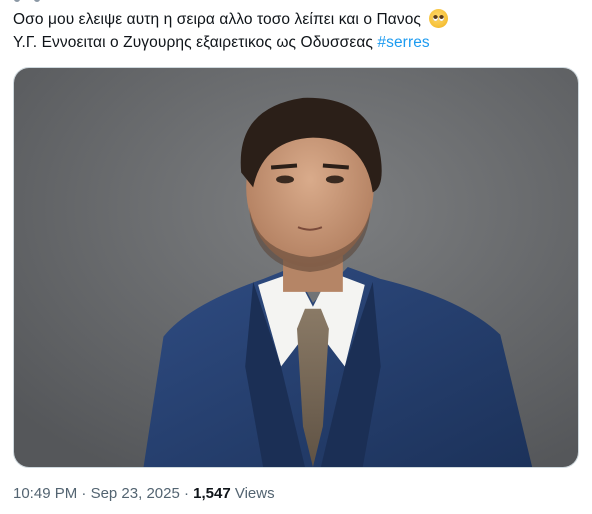 The height and width of the screenshot is (514, 592). What do you see at coordinates (45, 493) in the screenshot?
I see `tweet-time: 10:49 PM` at bounding box center [45, 493].